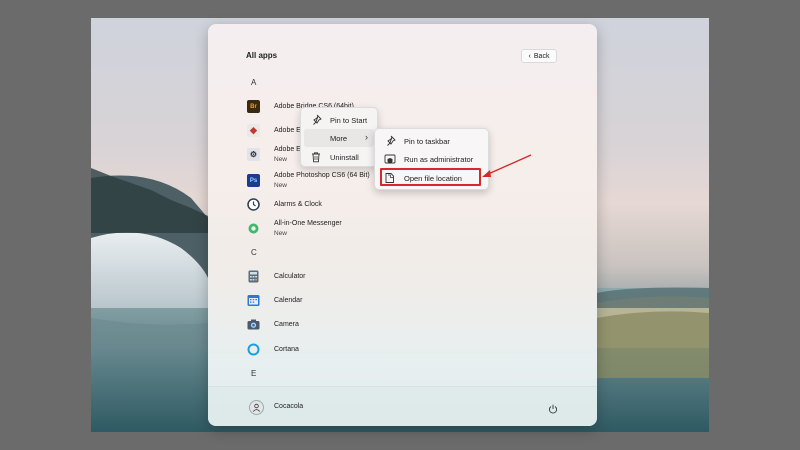 This screenshot has width=800, height=450. What do you see at coordinates (402, 406) in the screenshot?
I see `start-footer: Cocacola` at bounding box center [402, 406].